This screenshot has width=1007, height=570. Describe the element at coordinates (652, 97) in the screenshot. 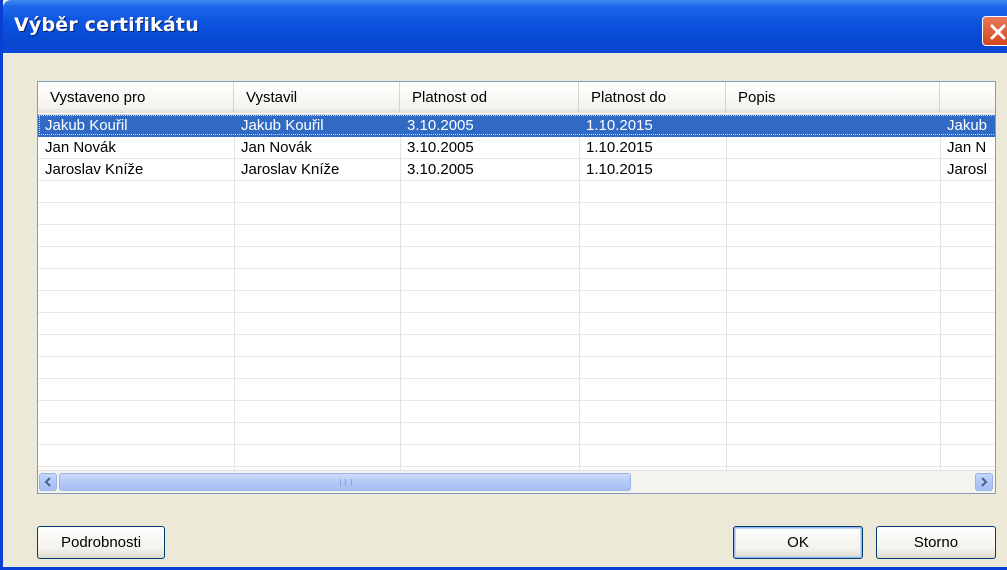

I see `column-header-valid-to: Platnost do` at that location.